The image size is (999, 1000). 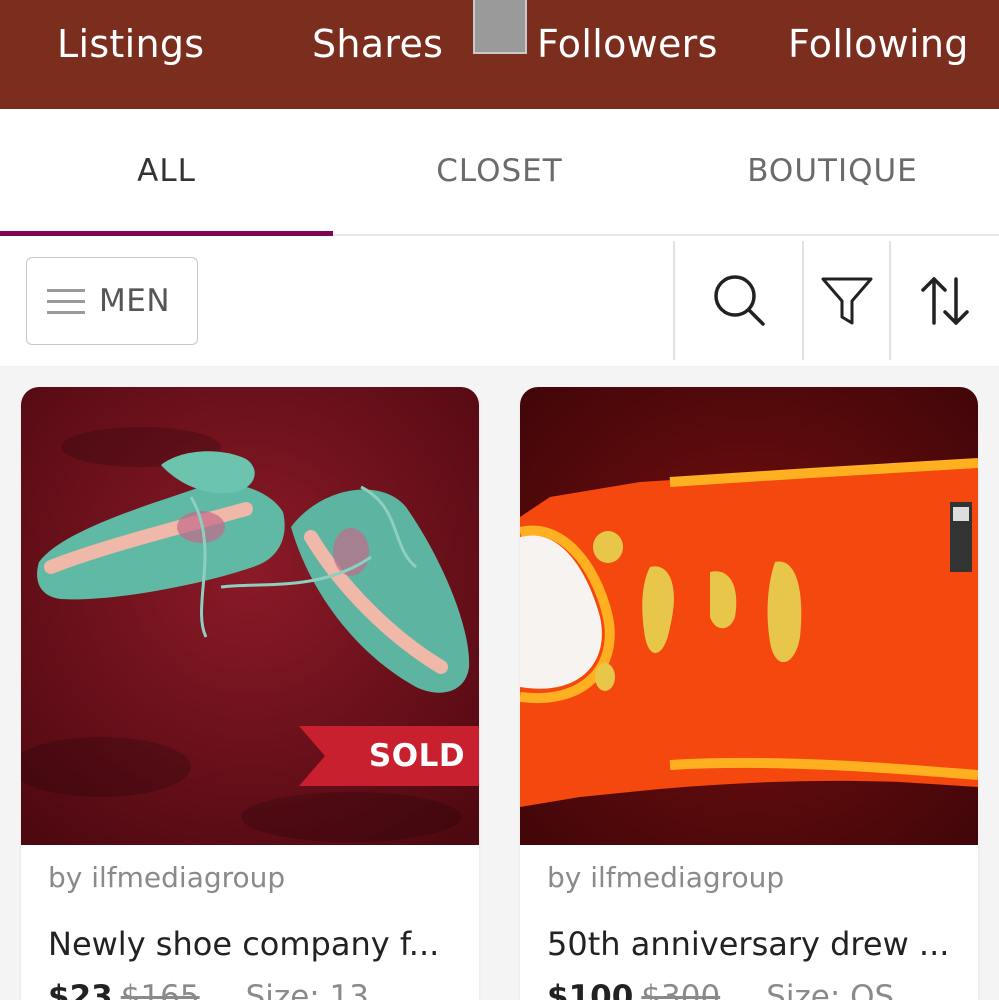 I want to click on listing-price: $100, so click(x=590, y=989).